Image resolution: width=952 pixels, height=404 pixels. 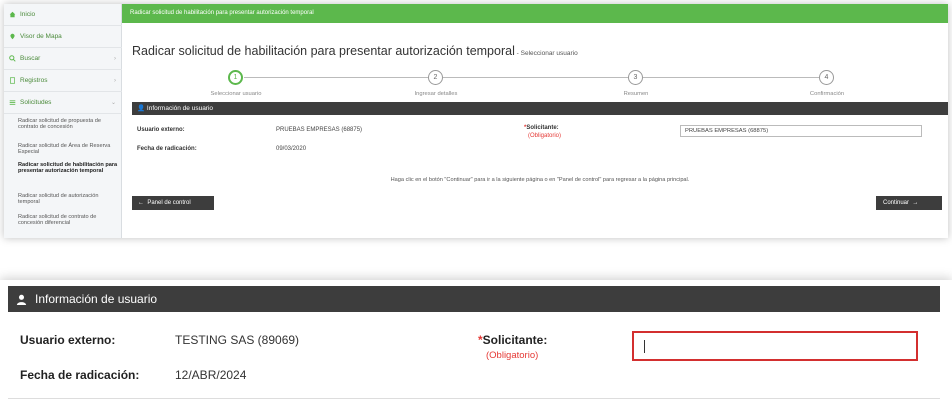 I want to click on sidebar-item-label: Registros, so click(x=34, y=80).